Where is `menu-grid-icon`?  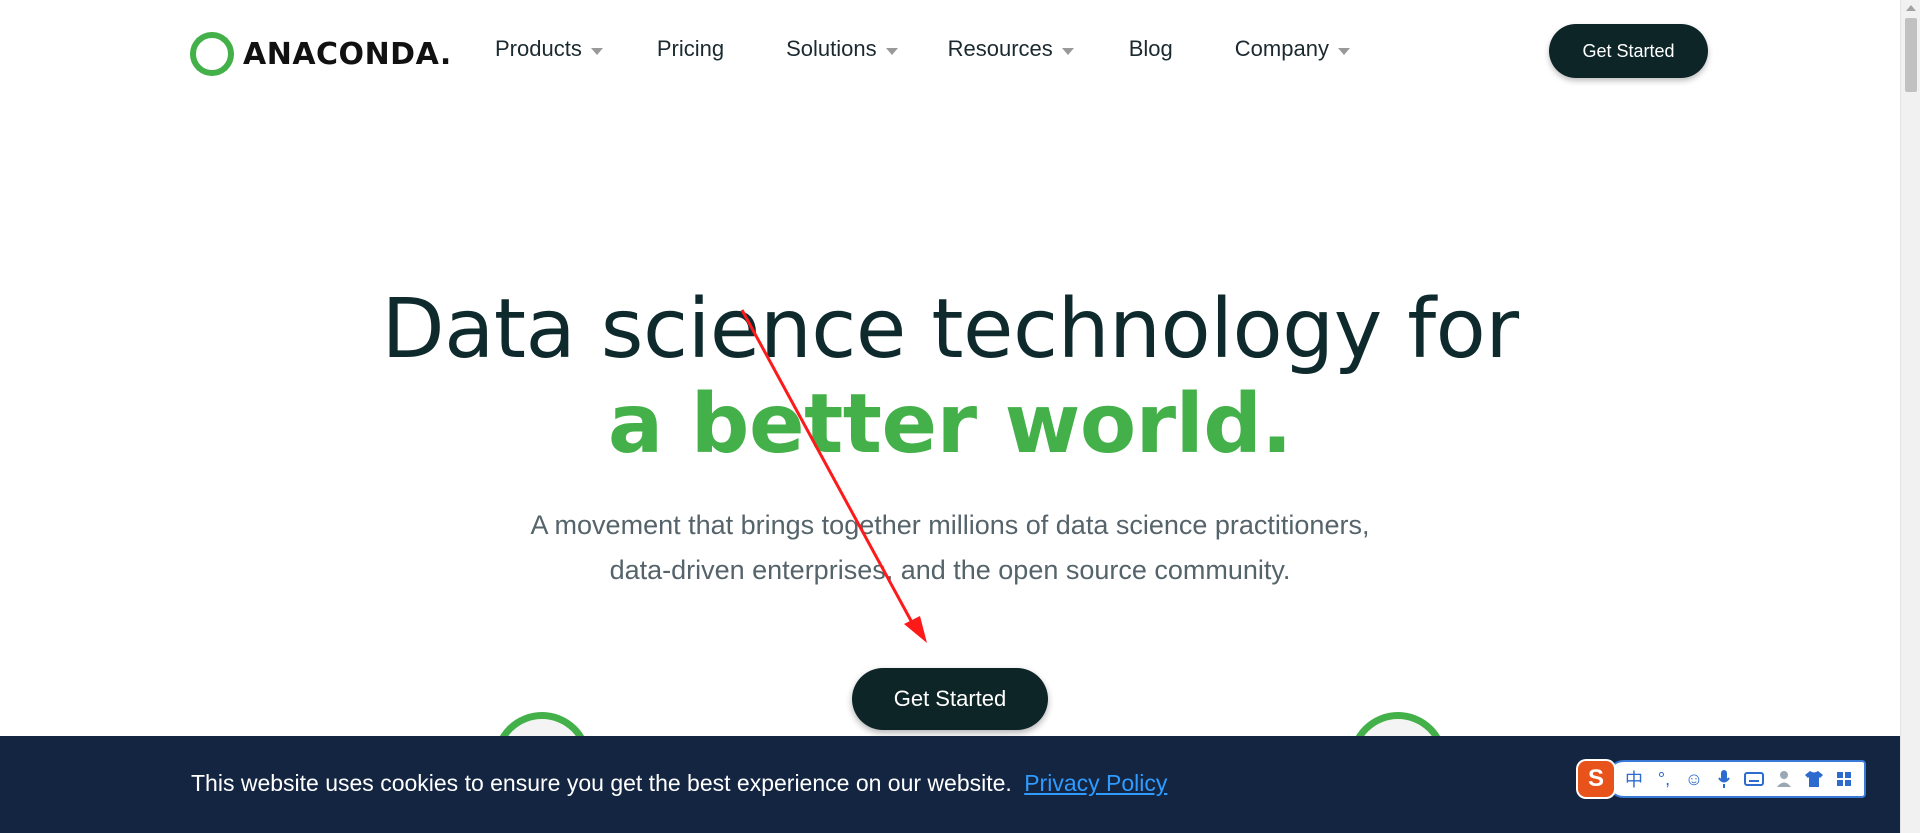
menu-grid-icon is located at coordinates (1844, 779).